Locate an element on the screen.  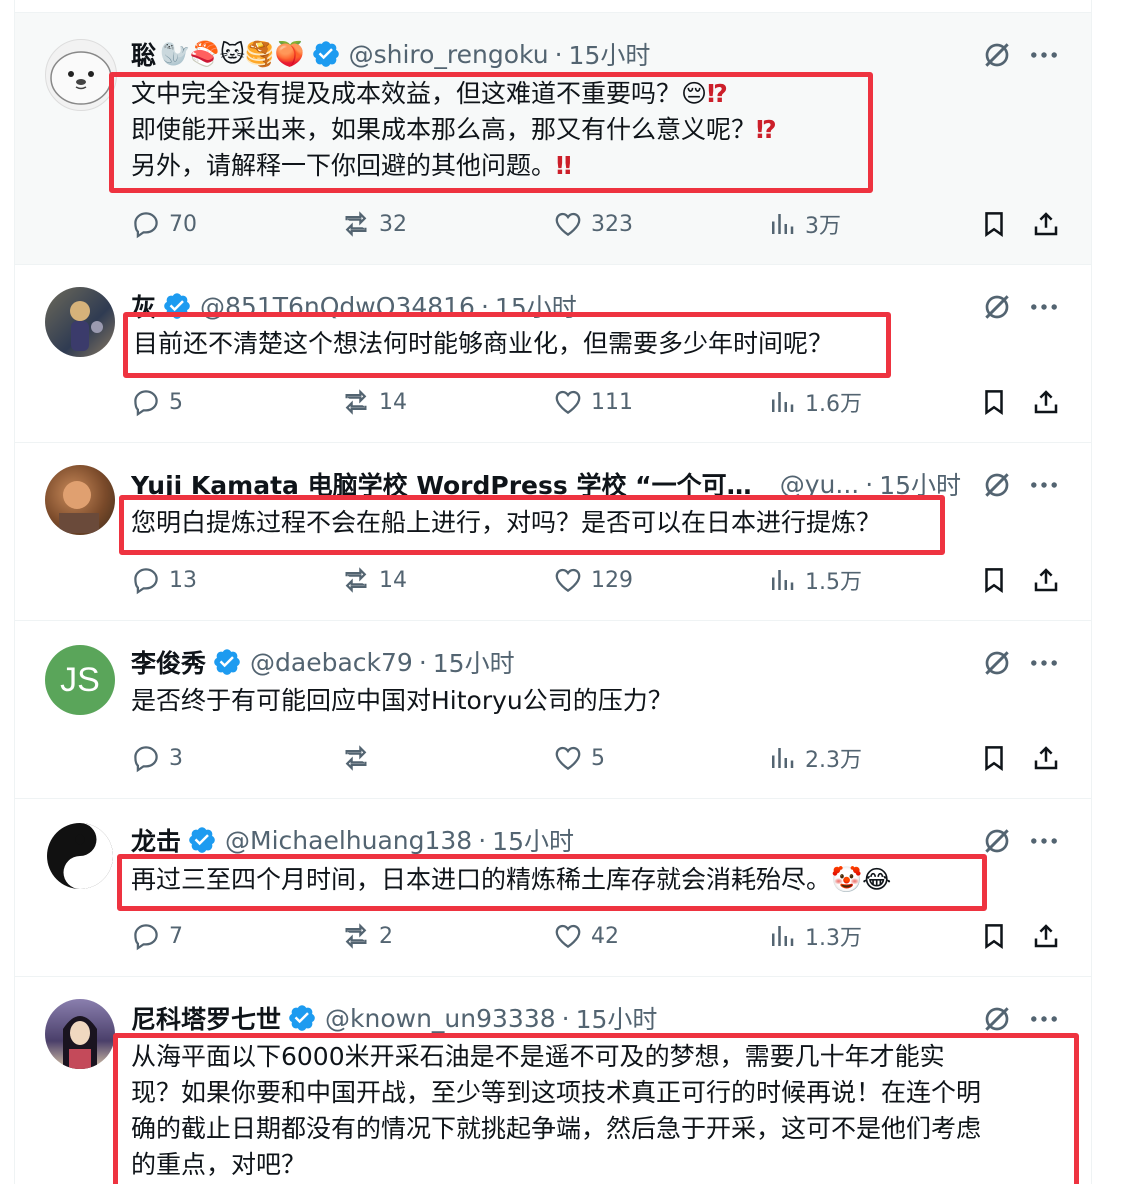
handle: @daeback79 is located at coordinates (331, 662).